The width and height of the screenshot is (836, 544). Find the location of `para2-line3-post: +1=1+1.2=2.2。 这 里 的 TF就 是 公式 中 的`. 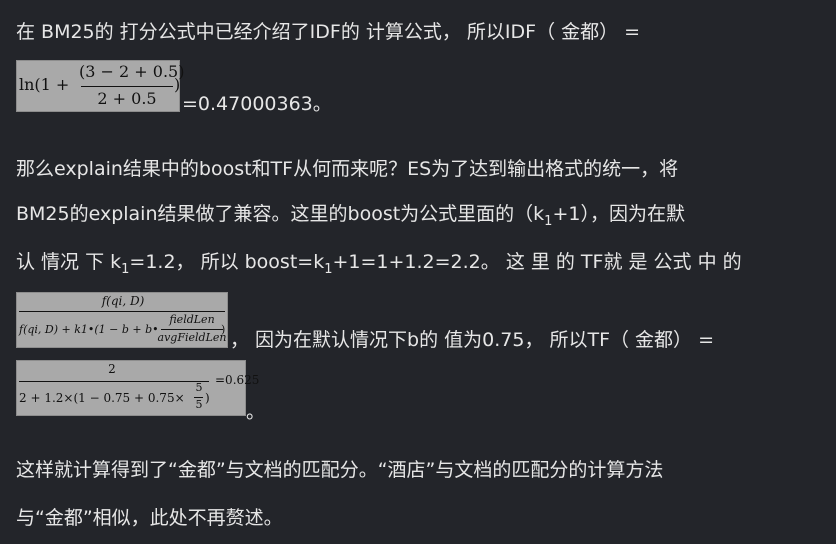

para2-line3-post: +1=1+1.2=2.2。 这 里 的 TF就 是 公式 中 的 is located at coordinates (537, 262).